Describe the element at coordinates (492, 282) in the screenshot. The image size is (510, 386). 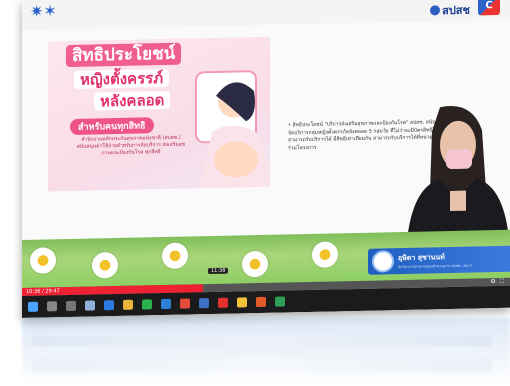
I see `settings-icon: ⚙` at that location.